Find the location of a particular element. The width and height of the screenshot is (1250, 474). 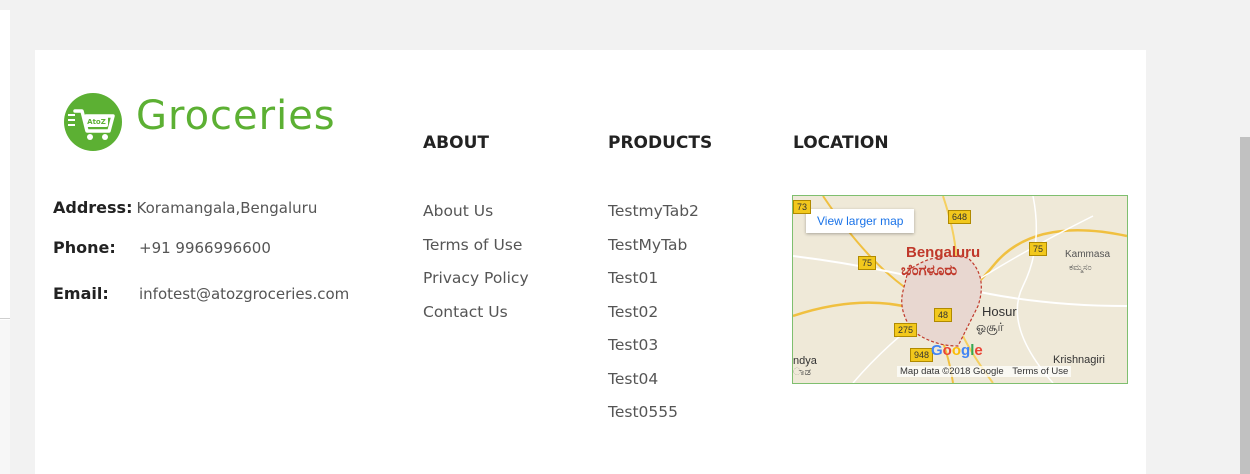

about-heading: ABOUT is located at coordinates (456, 143).